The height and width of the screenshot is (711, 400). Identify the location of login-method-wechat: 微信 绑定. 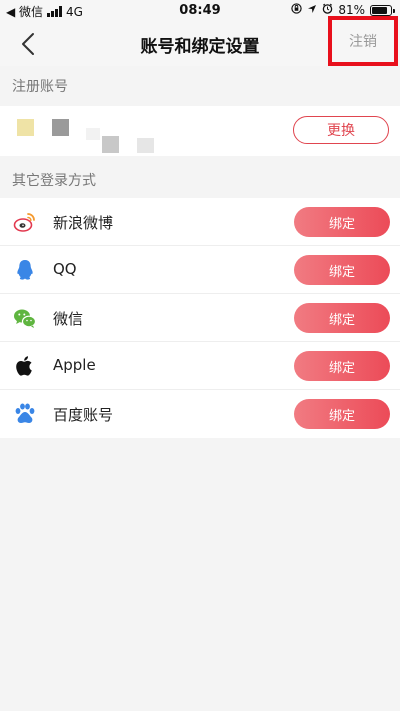
(200, 318).